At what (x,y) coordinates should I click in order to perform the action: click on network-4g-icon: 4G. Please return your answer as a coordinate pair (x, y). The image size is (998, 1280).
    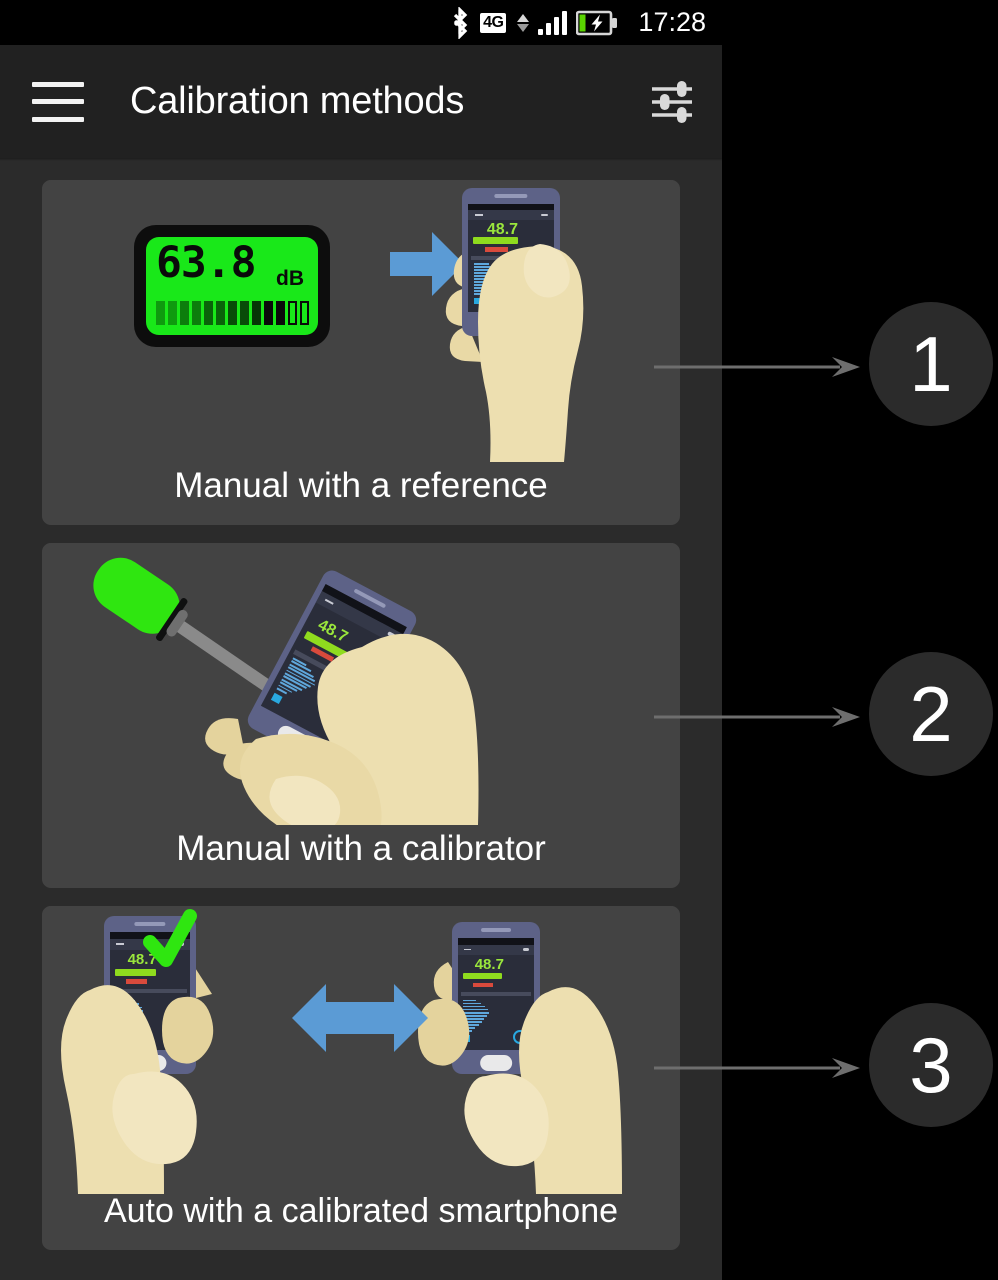
    Looking at the image, I should click on (493, 22).